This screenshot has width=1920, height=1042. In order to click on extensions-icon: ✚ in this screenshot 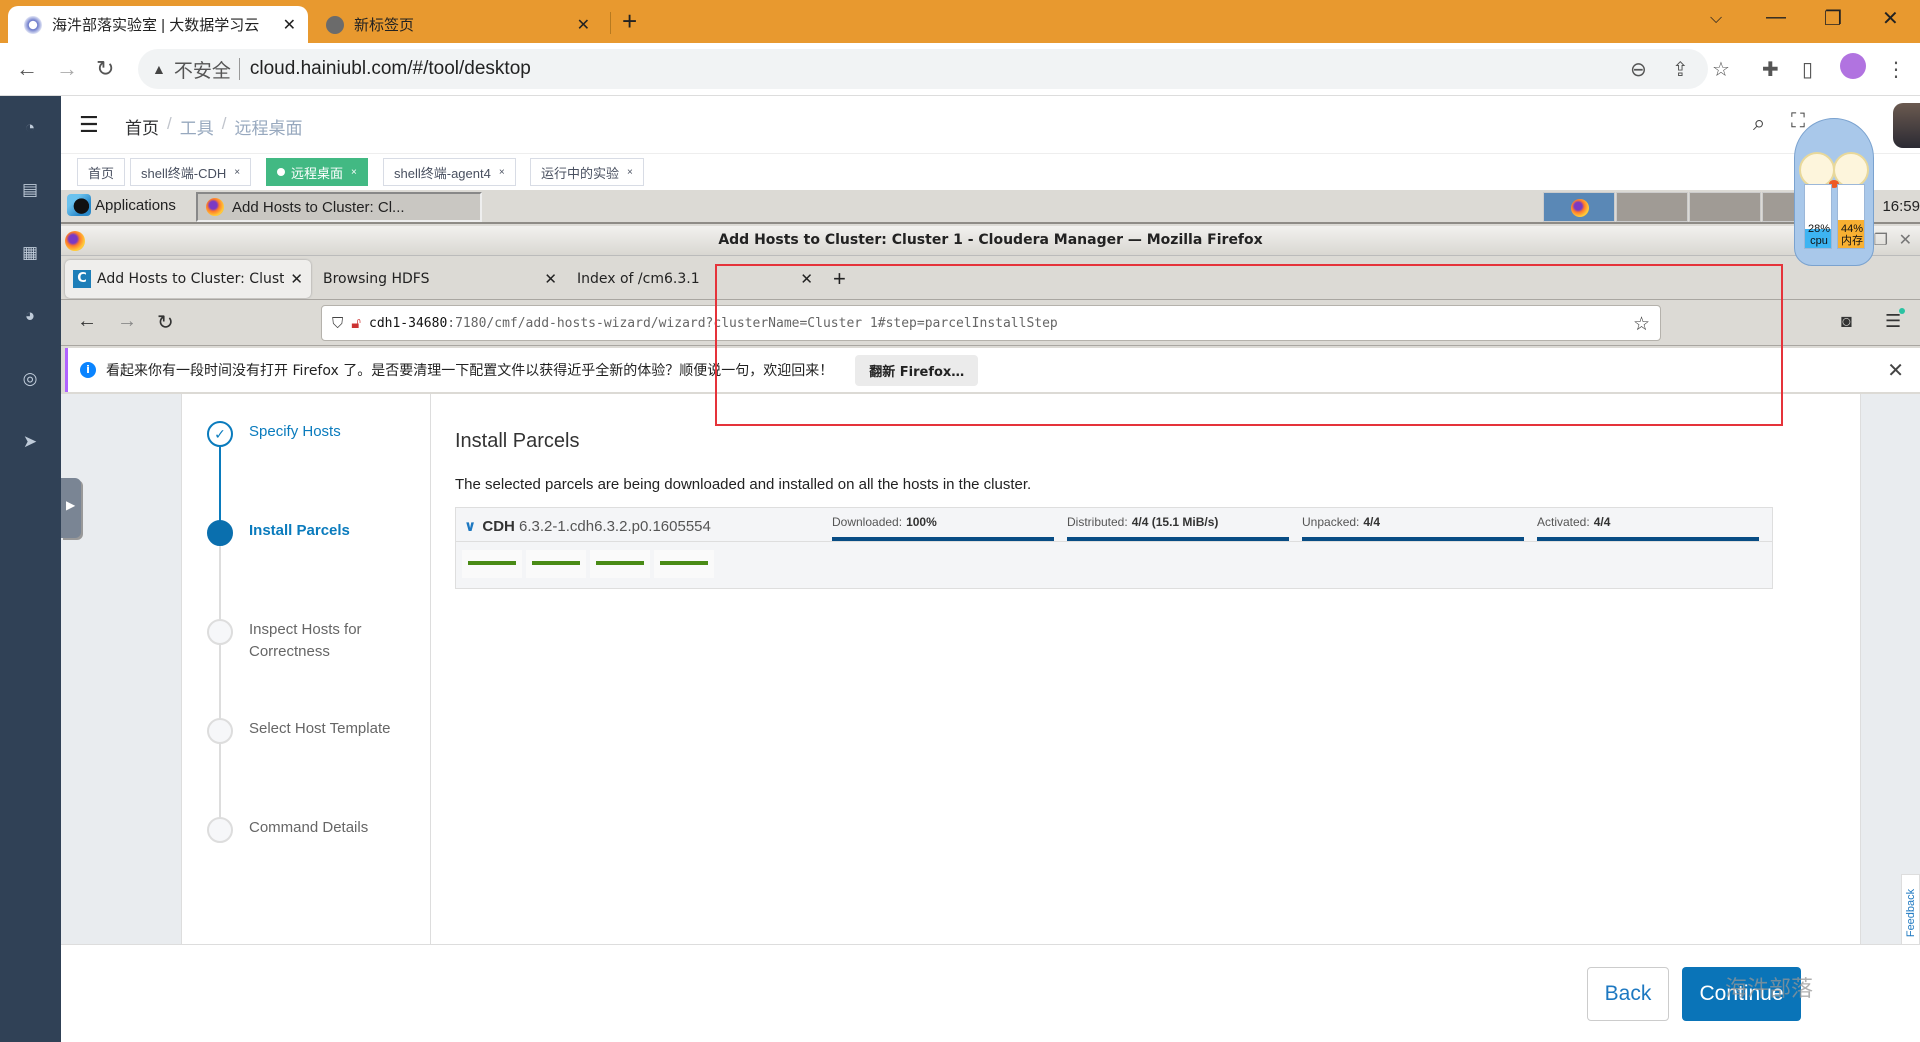, I will do `click(1770, 69)`.